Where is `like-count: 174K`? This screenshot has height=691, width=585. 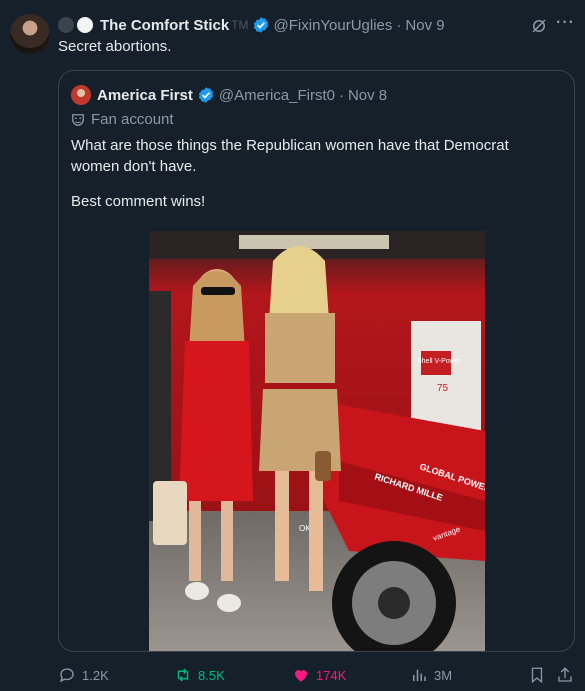 like-count: 174K is located at coordinates (331, 675).